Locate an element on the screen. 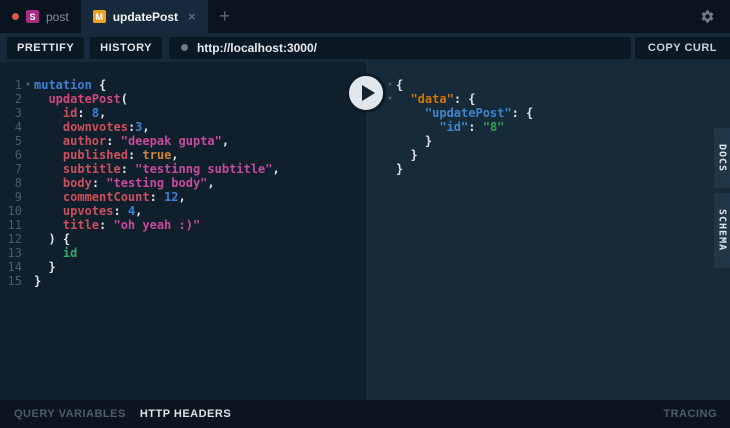 The width and height of the screenshot is (730, 428). close-tab-icon: × is located at coordinates (192, 16).